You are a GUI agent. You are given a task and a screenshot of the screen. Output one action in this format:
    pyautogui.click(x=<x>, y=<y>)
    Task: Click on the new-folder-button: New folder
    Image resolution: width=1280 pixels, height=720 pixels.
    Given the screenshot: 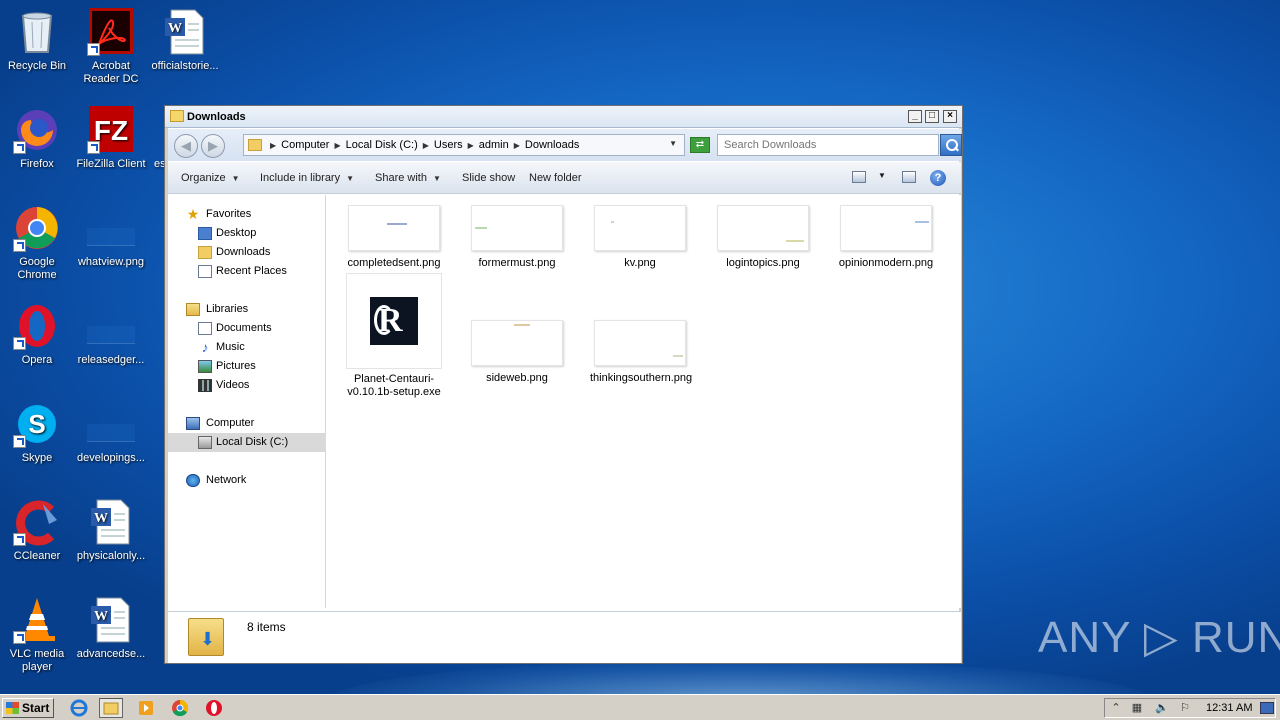 What is the action you would take?
    pyautogui.click(x=555, y=178)
    